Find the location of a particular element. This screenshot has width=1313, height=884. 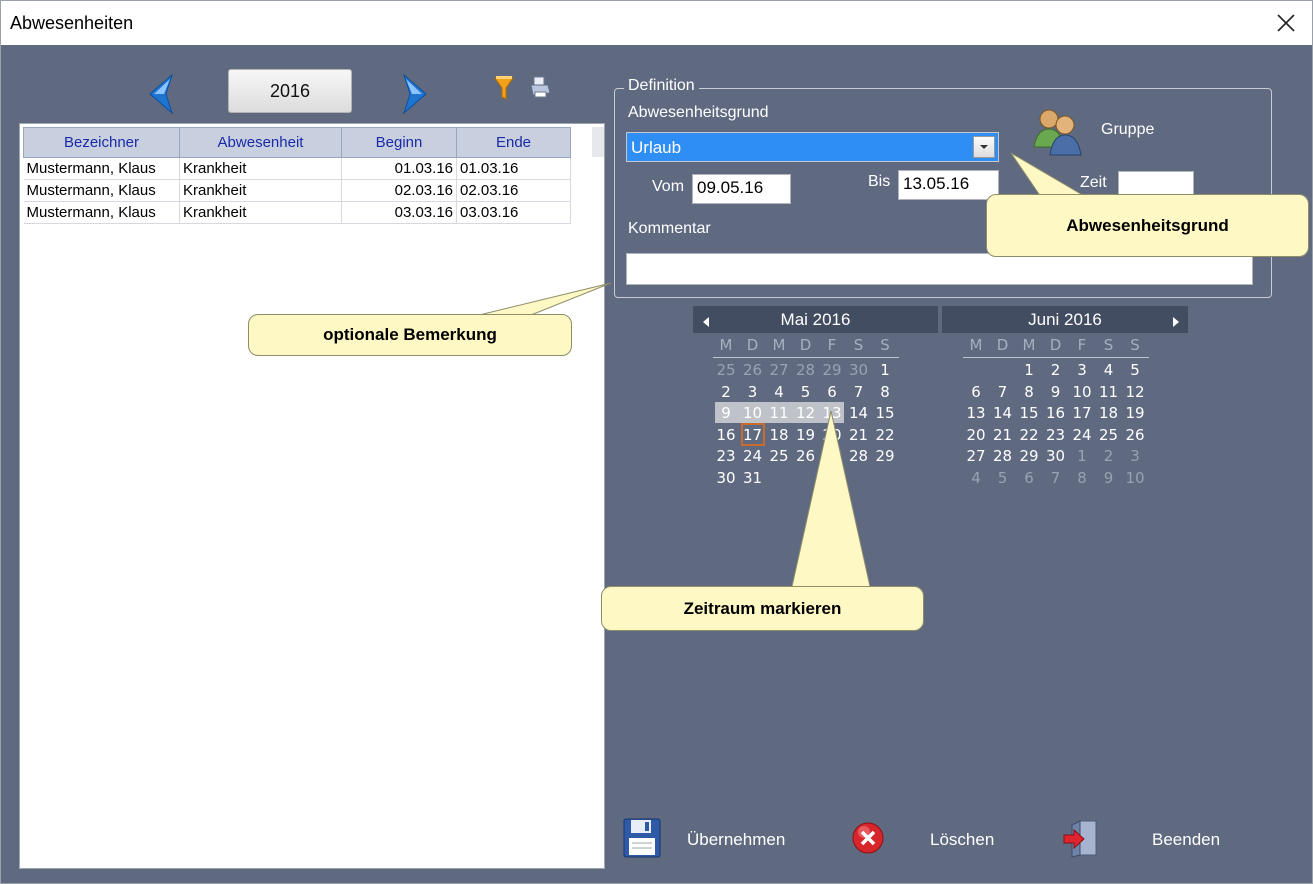

previous-year-button is located at coordinates (161, 94).